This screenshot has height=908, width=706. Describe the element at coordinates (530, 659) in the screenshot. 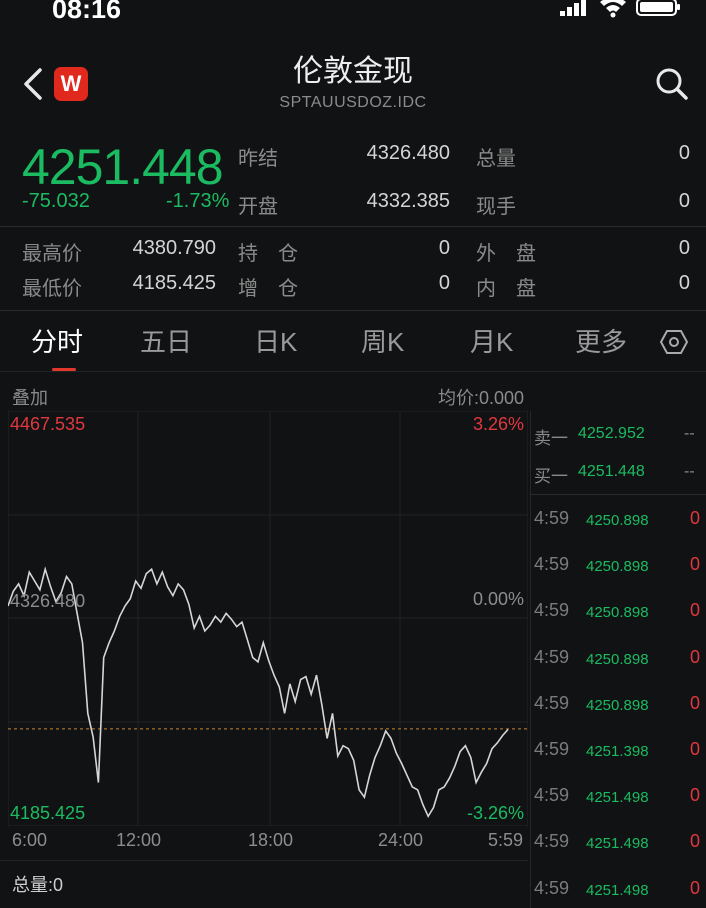

I see `column-divider` at that location.